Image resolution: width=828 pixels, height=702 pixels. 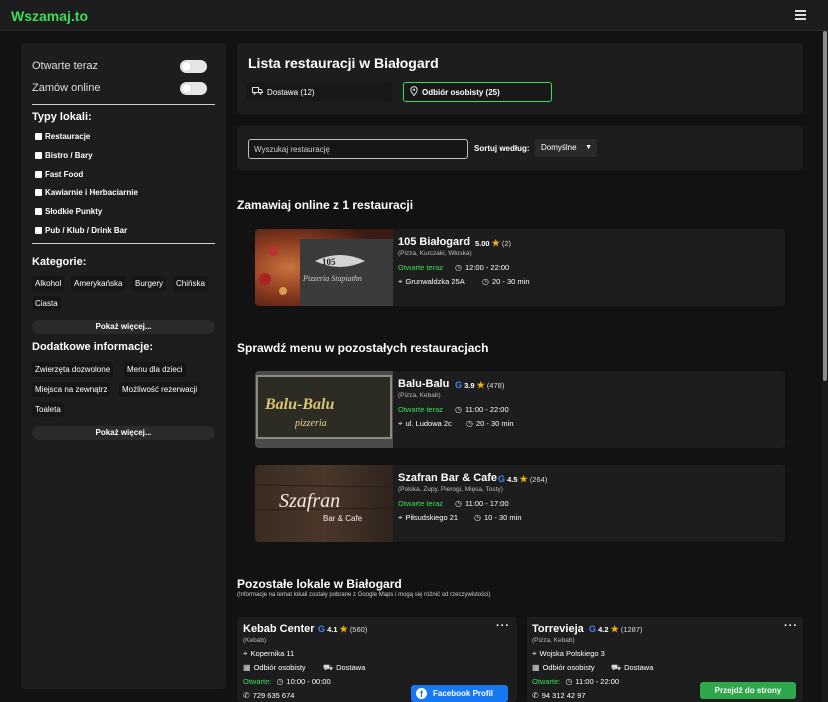 What do you see at coordinates (332, 629) in the screenshot?
I see `rating-value: 4.1` at bounding box center [332, 629].